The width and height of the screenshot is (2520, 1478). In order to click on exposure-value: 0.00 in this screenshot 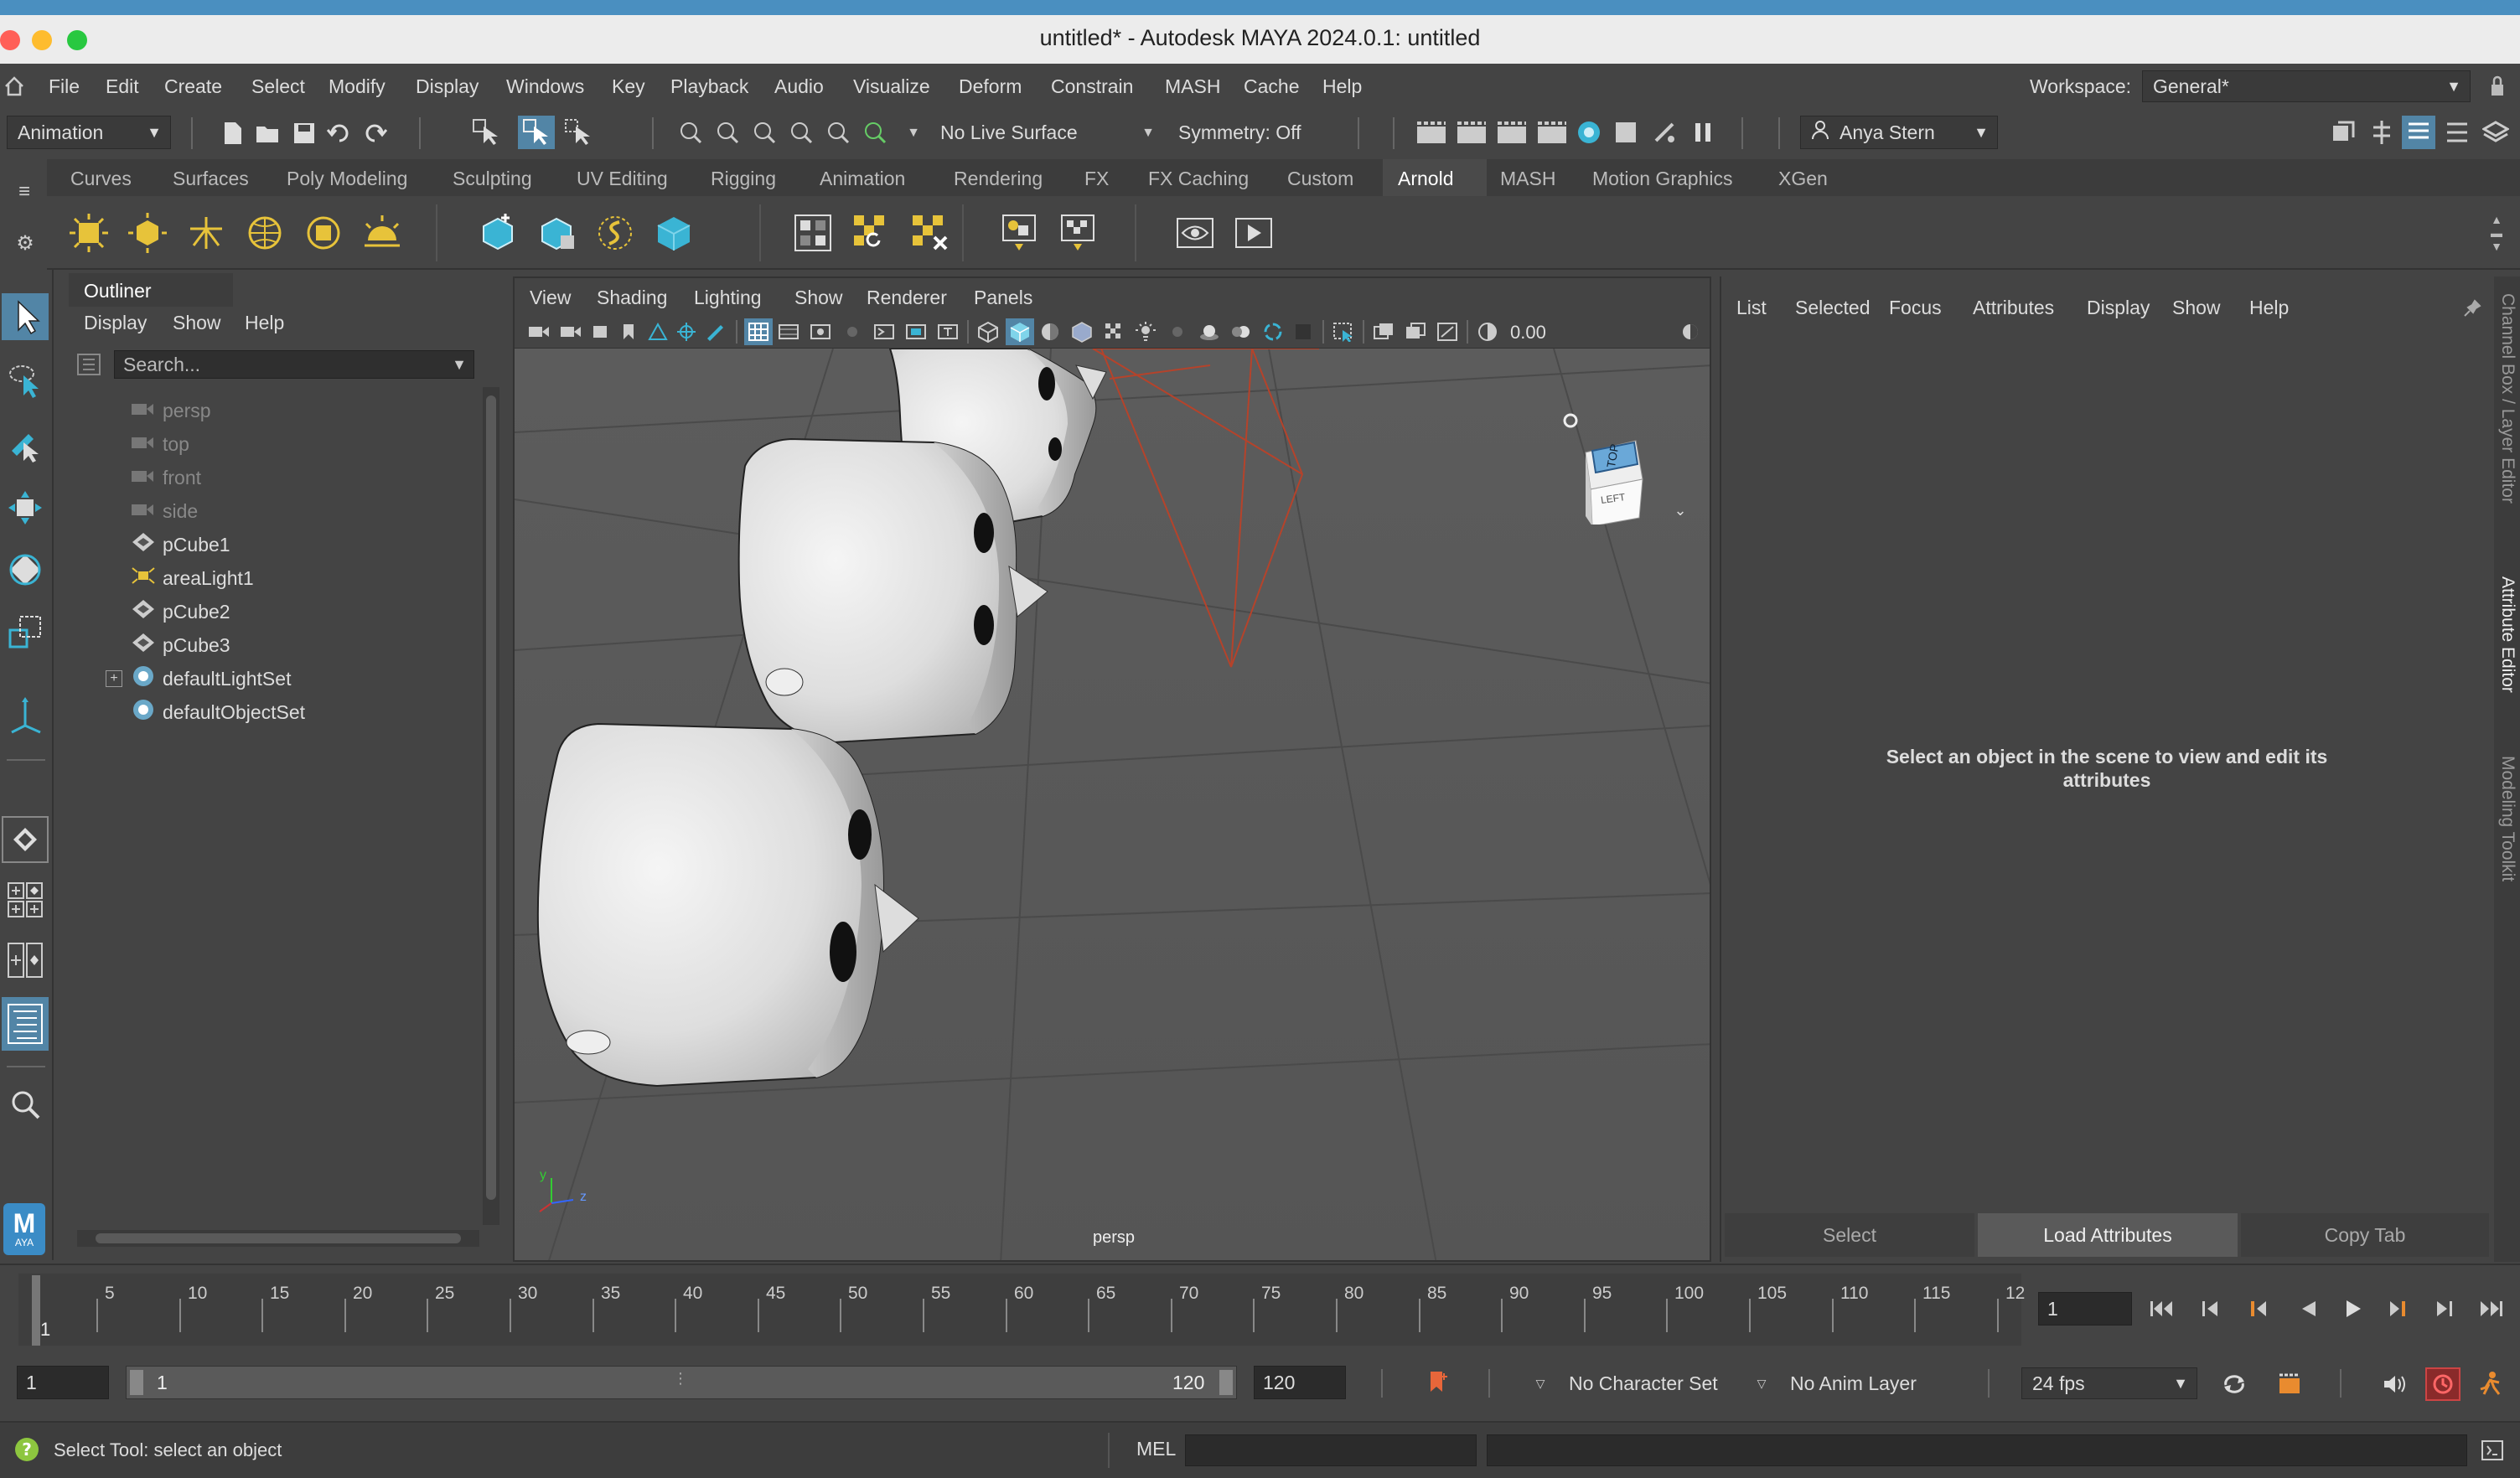, I will do `click(1528, 333)`.